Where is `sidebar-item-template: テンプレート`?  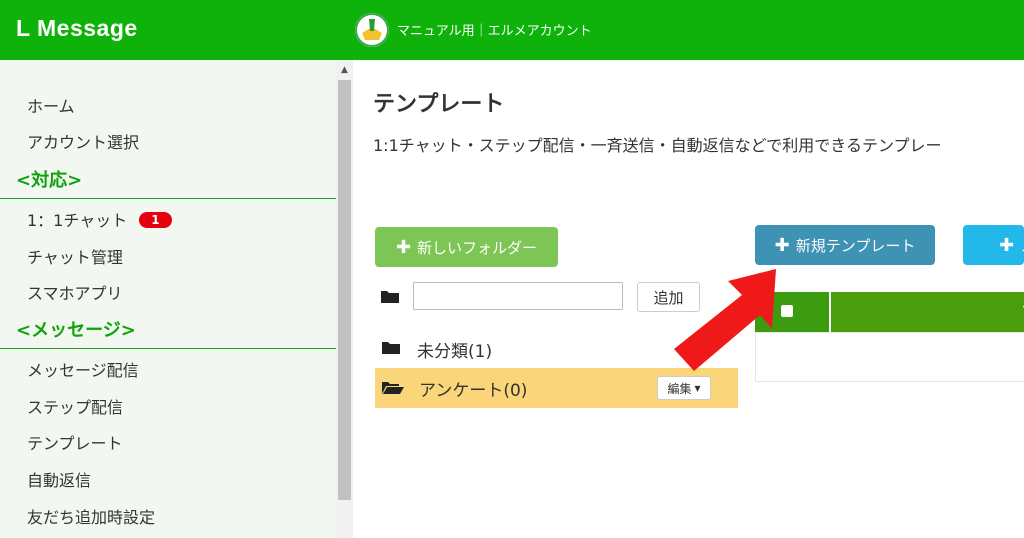 sidebar-item-template: テンプレート is located at coordinates (75, 442).